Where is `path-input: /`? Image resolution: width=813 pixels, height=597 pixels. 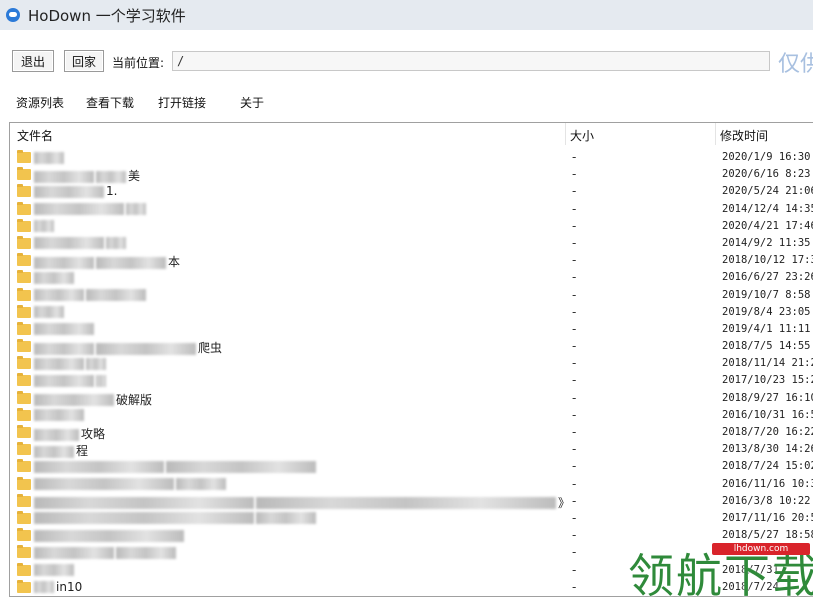 path-input: / is located at coordinates (471, 61).